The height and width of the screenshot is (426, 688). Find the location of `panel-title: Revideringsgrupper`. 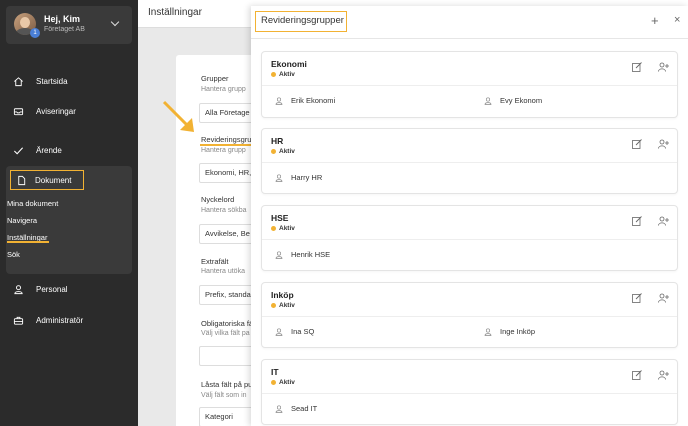

panel-title: Revideringsgrupper is located at coordinates (301, 21).